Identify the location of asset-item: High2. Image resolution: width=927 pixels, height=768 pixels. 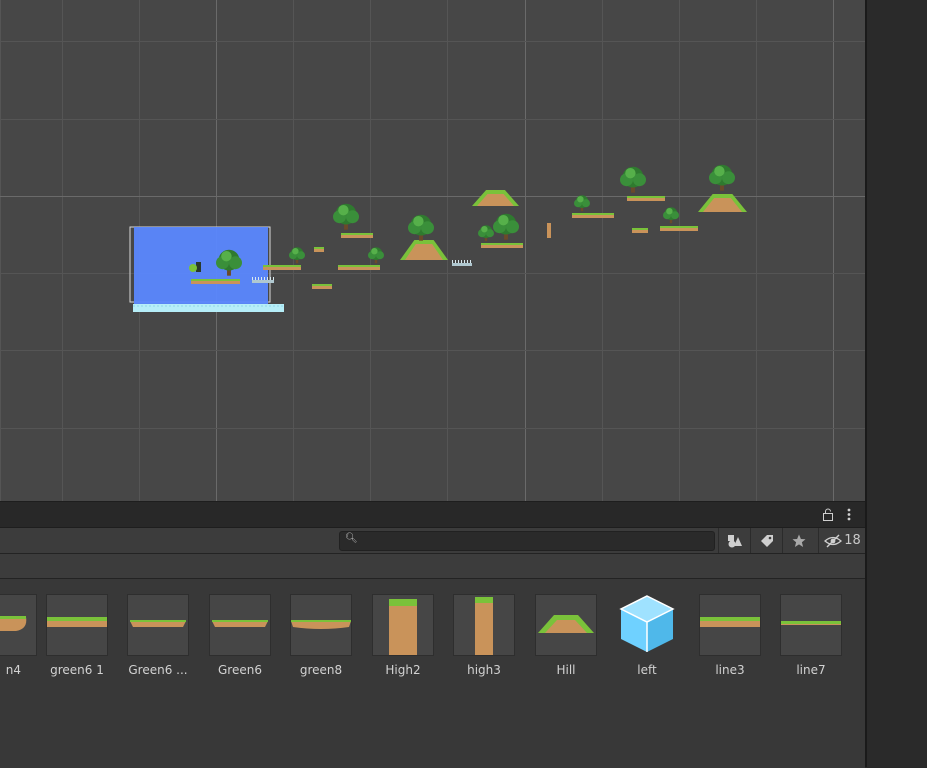
(403, 635).